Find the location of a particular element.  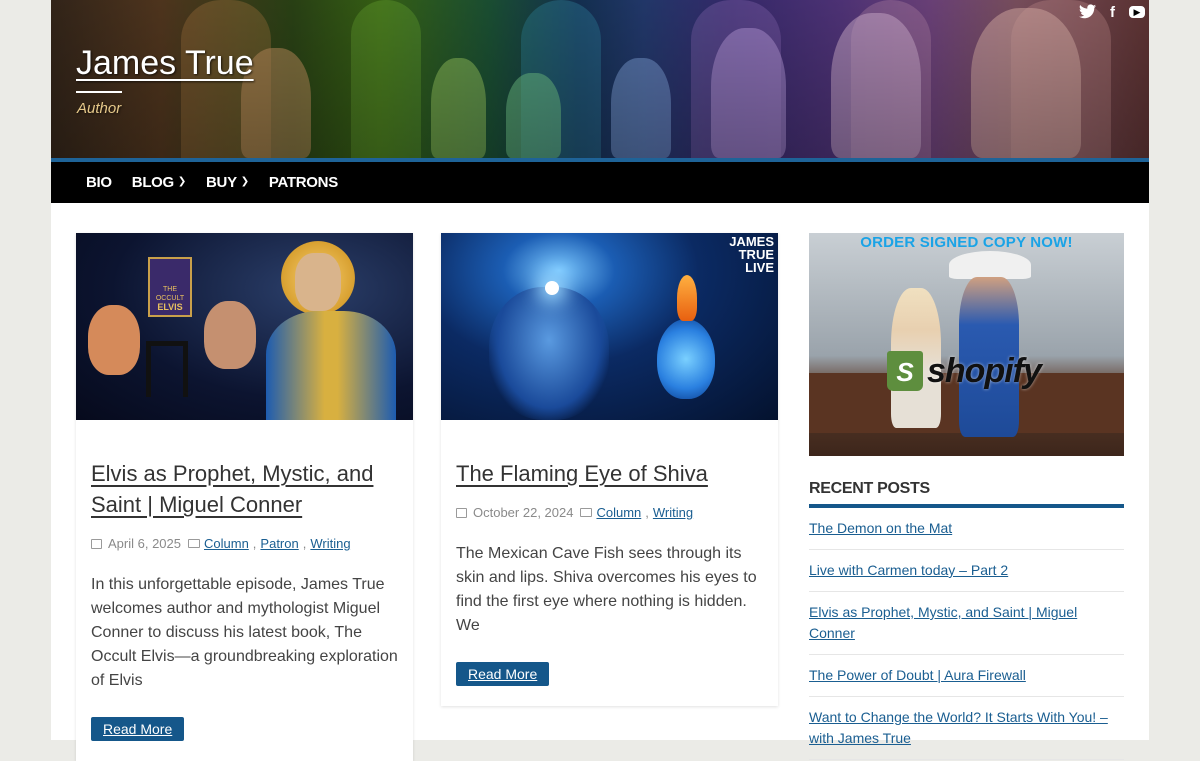

post-thumbnail: JAMES TRUE LIVE is located at coordinates (609, 326).